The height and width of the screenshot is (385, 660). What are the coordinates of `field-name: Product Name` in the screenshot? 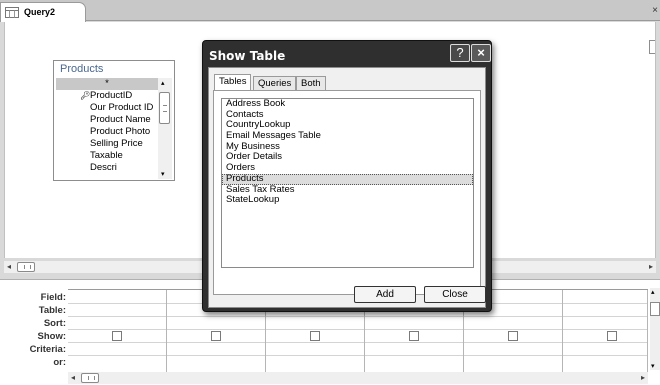 It's located at (120, 119).